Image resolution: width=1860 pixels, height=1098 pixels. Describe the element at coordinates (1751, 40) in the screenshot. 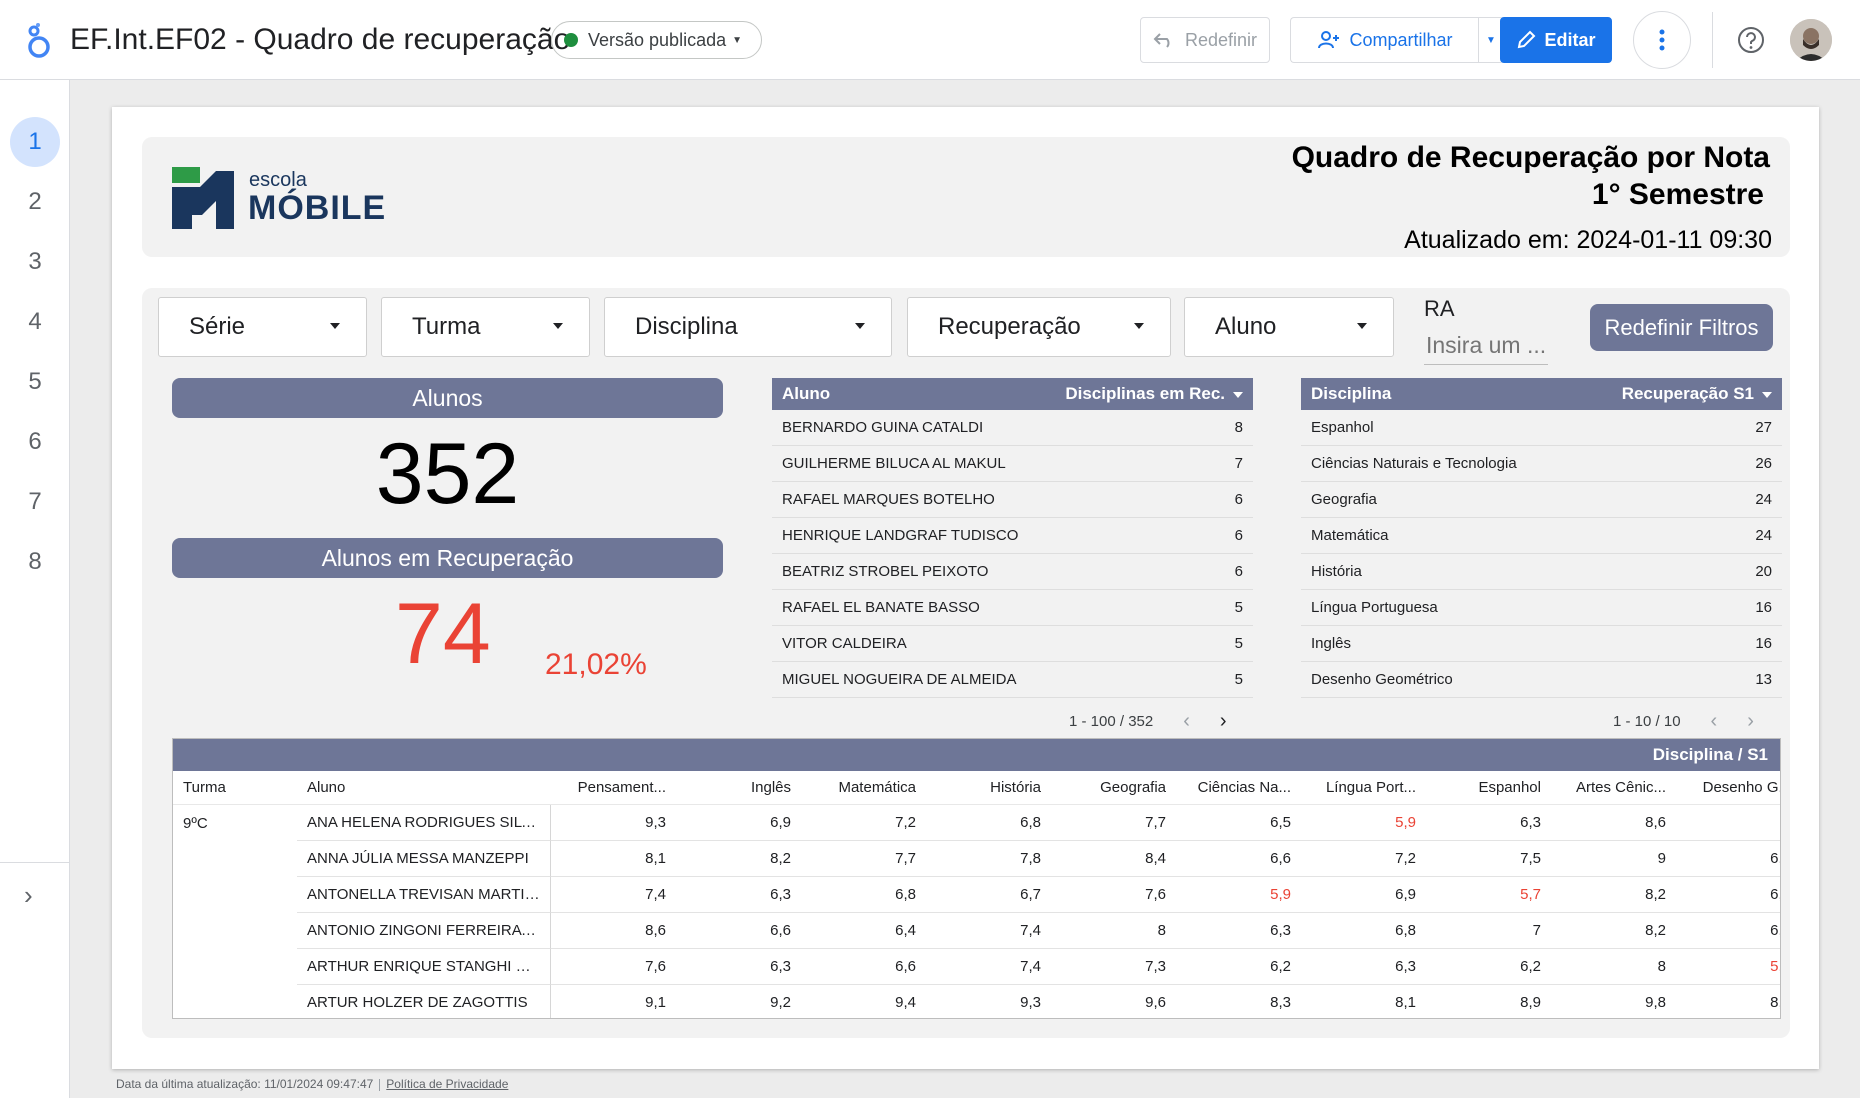

I see `help-icon` at that location.